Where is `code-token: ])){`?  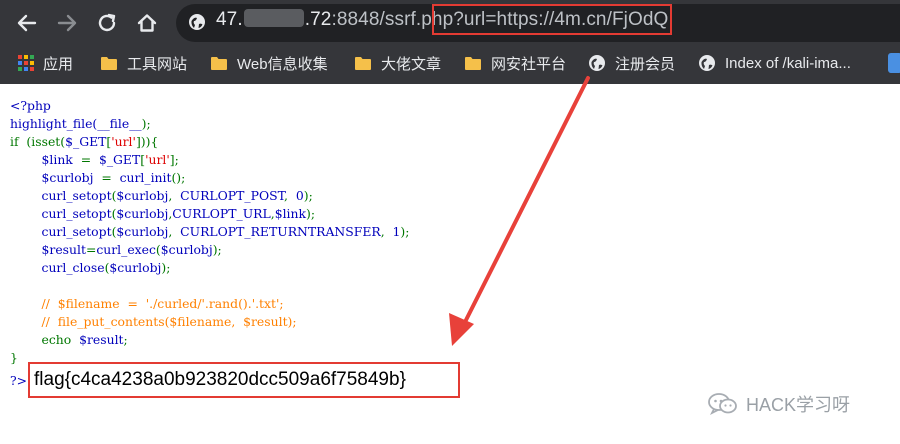 code-token: ])){ is located at coordinates (147, 141).